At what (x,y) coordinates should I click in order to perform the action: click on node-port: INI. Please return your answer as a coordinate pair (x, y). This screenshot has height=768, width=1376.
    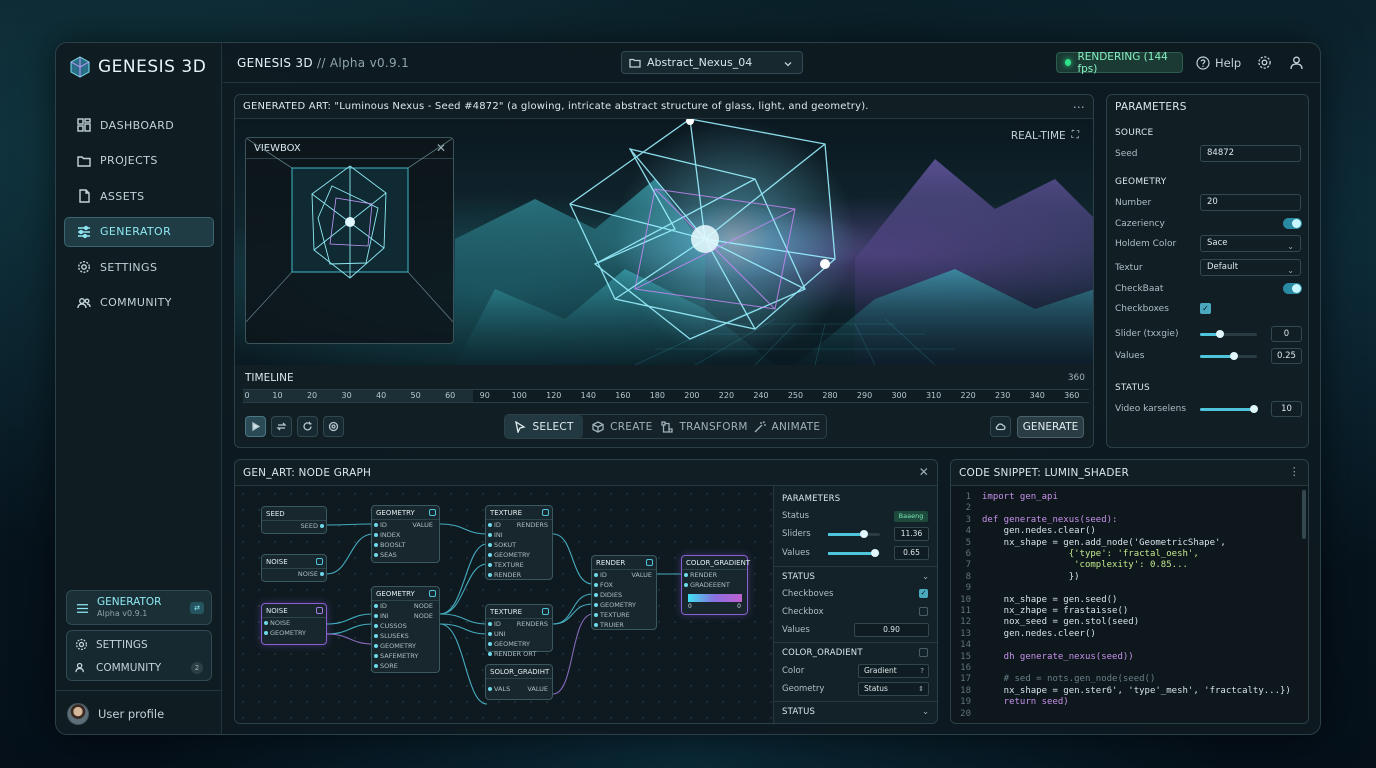
    Looking at the image, I should click on (519, 535).